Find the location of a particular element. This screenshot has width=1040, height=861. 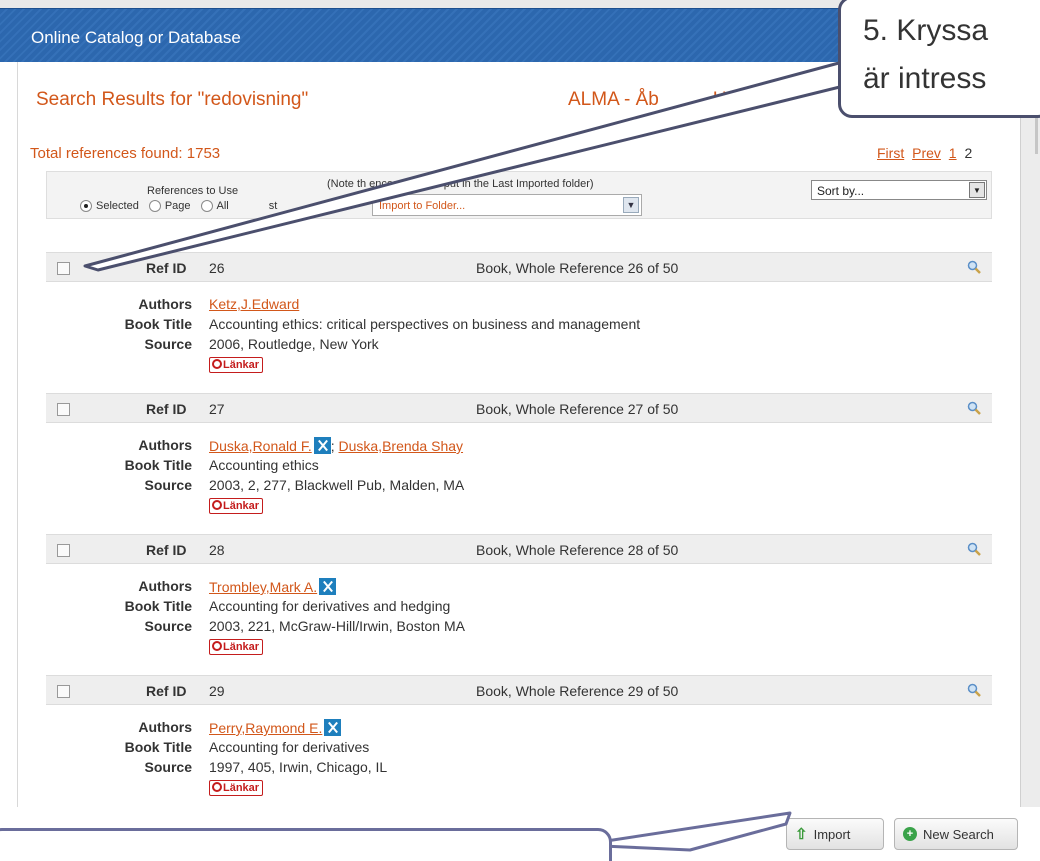

page-1-link: 1 is located at coordinates (953, 153).